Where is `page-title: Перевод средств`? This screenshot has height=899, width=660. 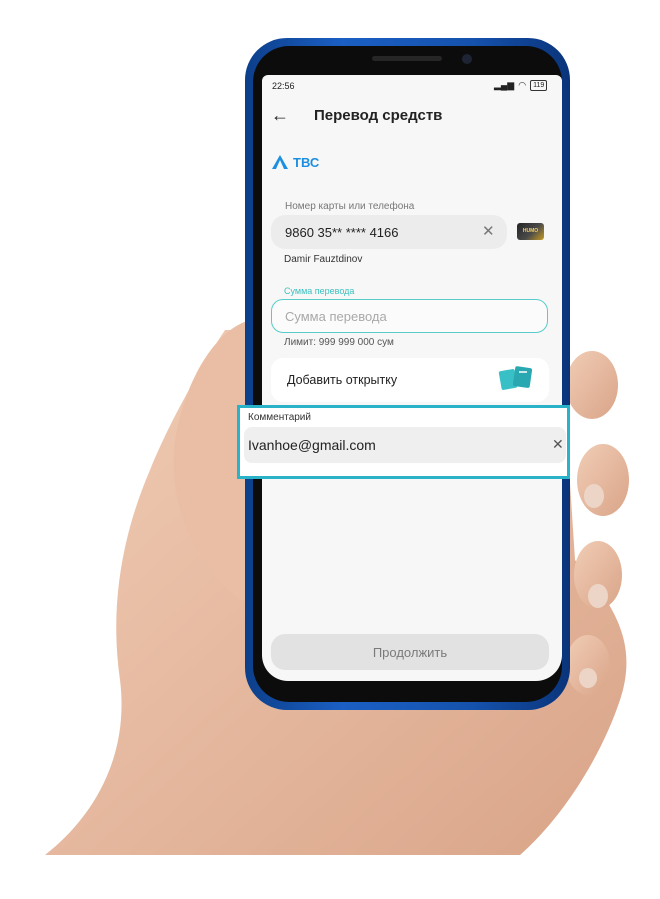 page-title: Перевод средств is located at coordinates (378, 115).